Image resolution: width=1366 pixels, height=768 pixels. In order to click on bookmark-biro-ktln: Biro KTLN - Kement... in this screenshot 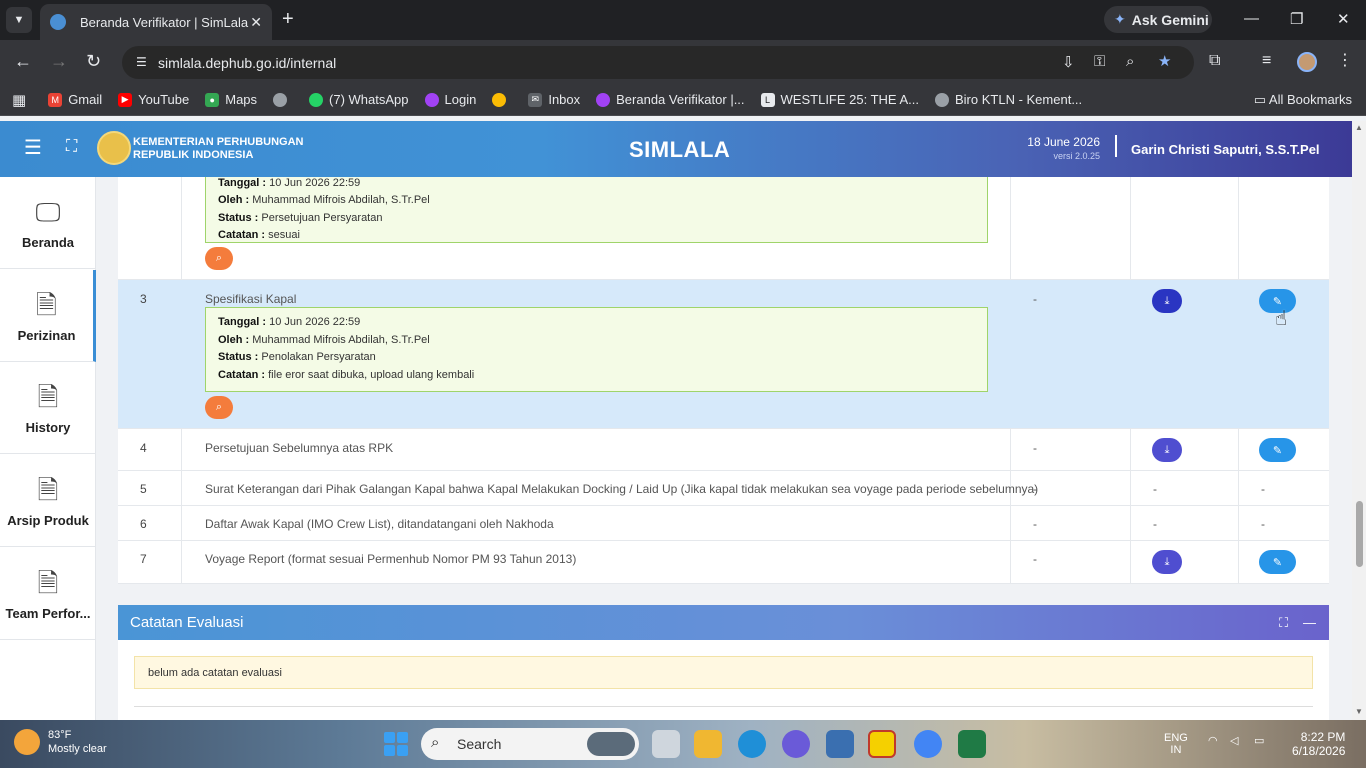, I will do `click(1008, 99)`.